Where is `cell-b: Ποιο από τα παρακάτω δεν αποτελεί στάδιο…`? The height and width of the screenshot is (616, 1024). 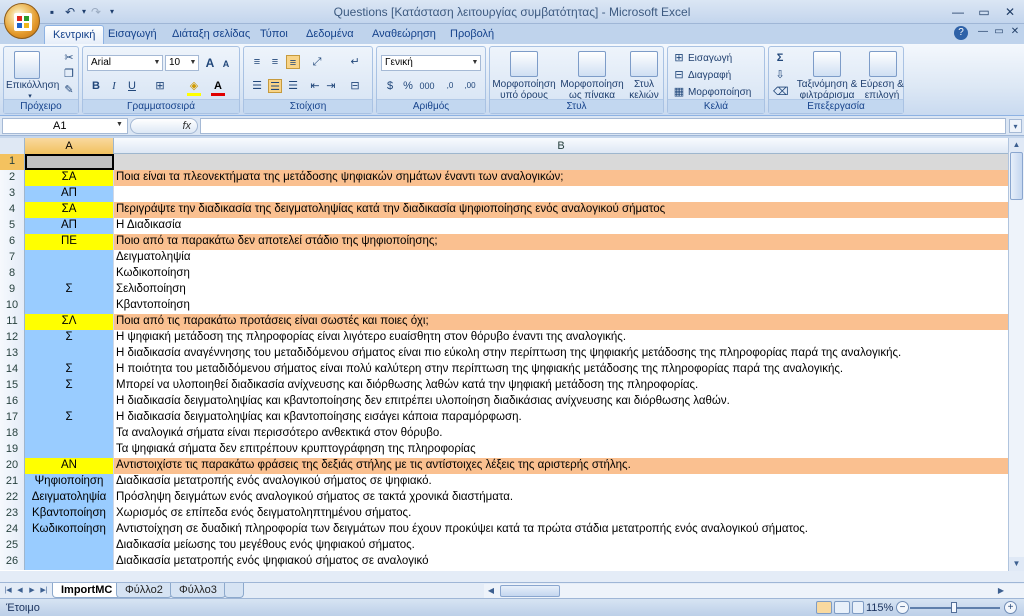
cell-b: Ποιο από τα παρακάτω δεν αποτελεί στάδιο… is located at coordinates (561, 242).